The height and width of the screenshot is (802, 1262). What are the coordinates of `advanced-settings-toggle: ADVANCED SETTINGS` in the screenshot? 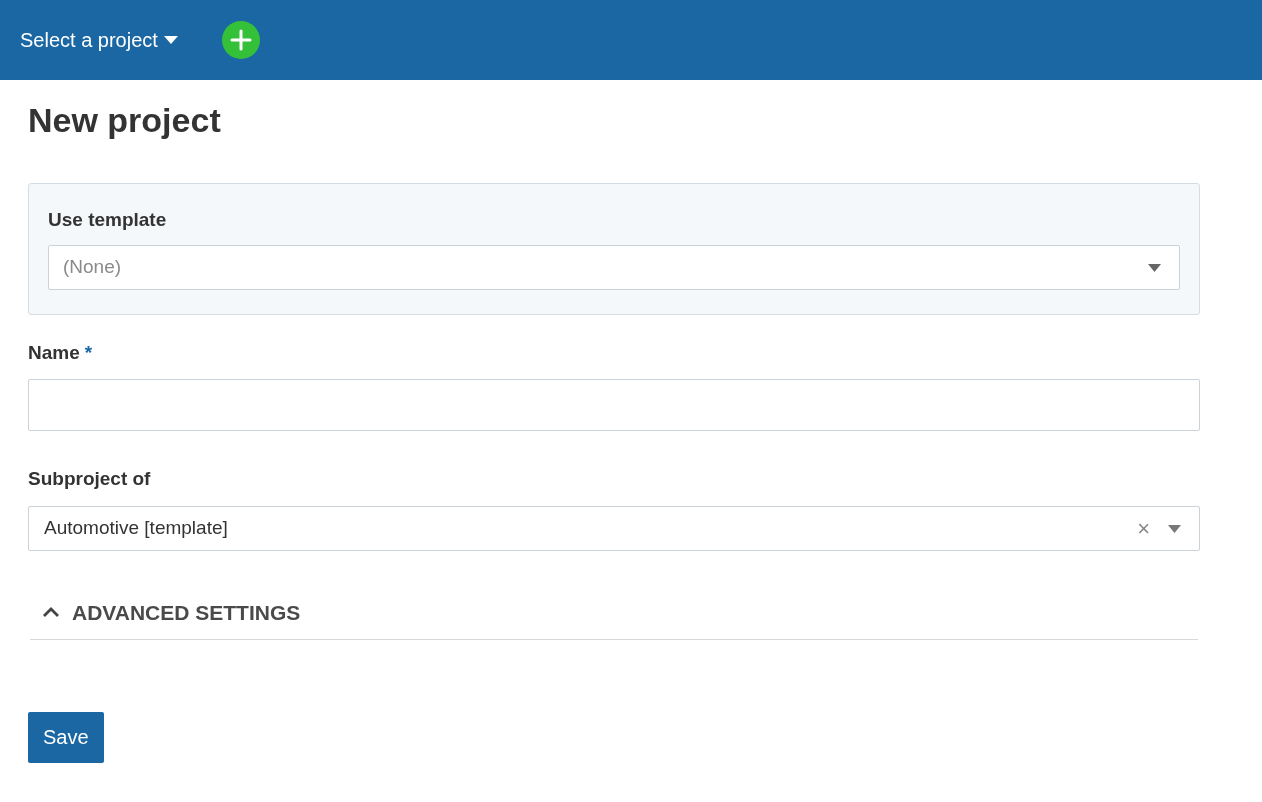 It's located at (171, 613).